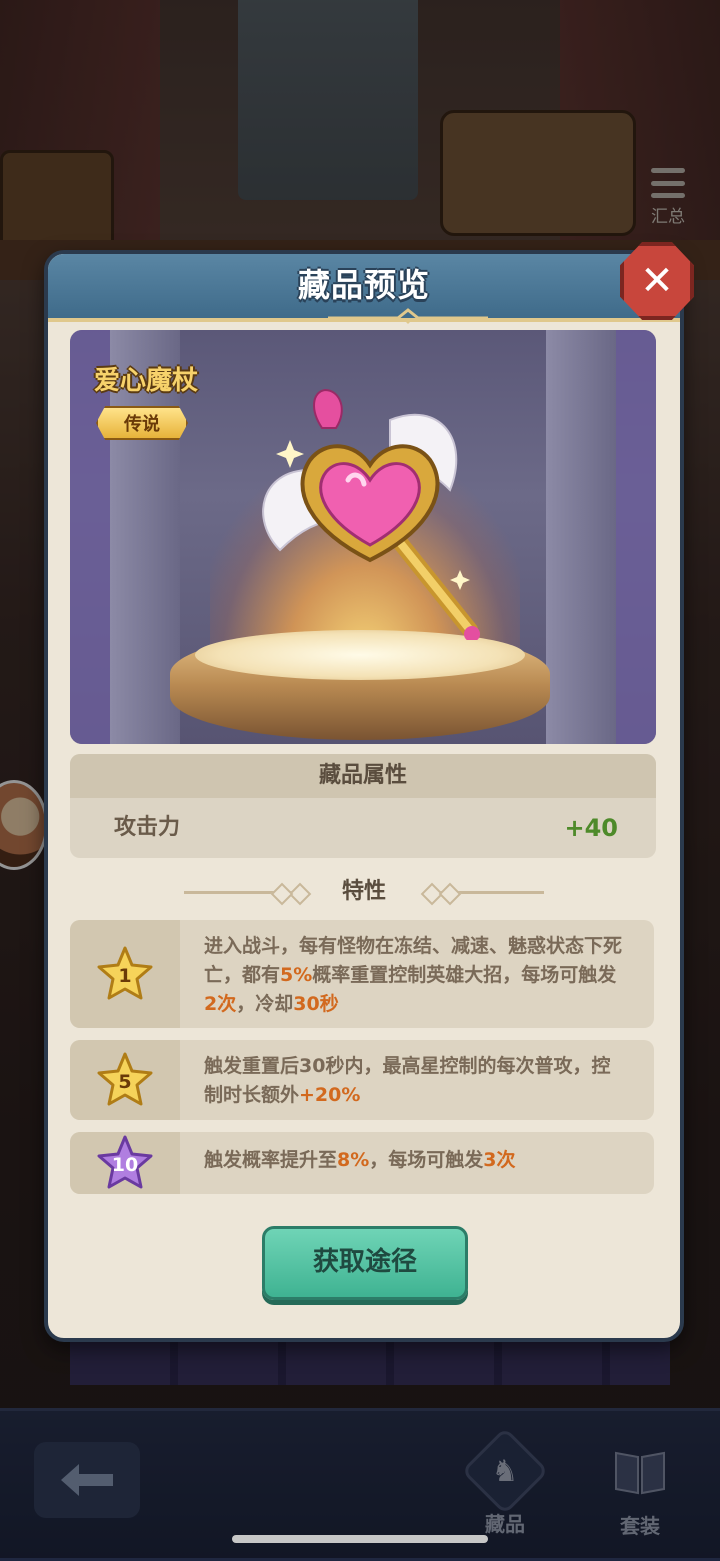 The image size is (720, 1561). Describe the element at coordinates (591, 828) in the screenshot. I see `attribute-value: +40` at that location.